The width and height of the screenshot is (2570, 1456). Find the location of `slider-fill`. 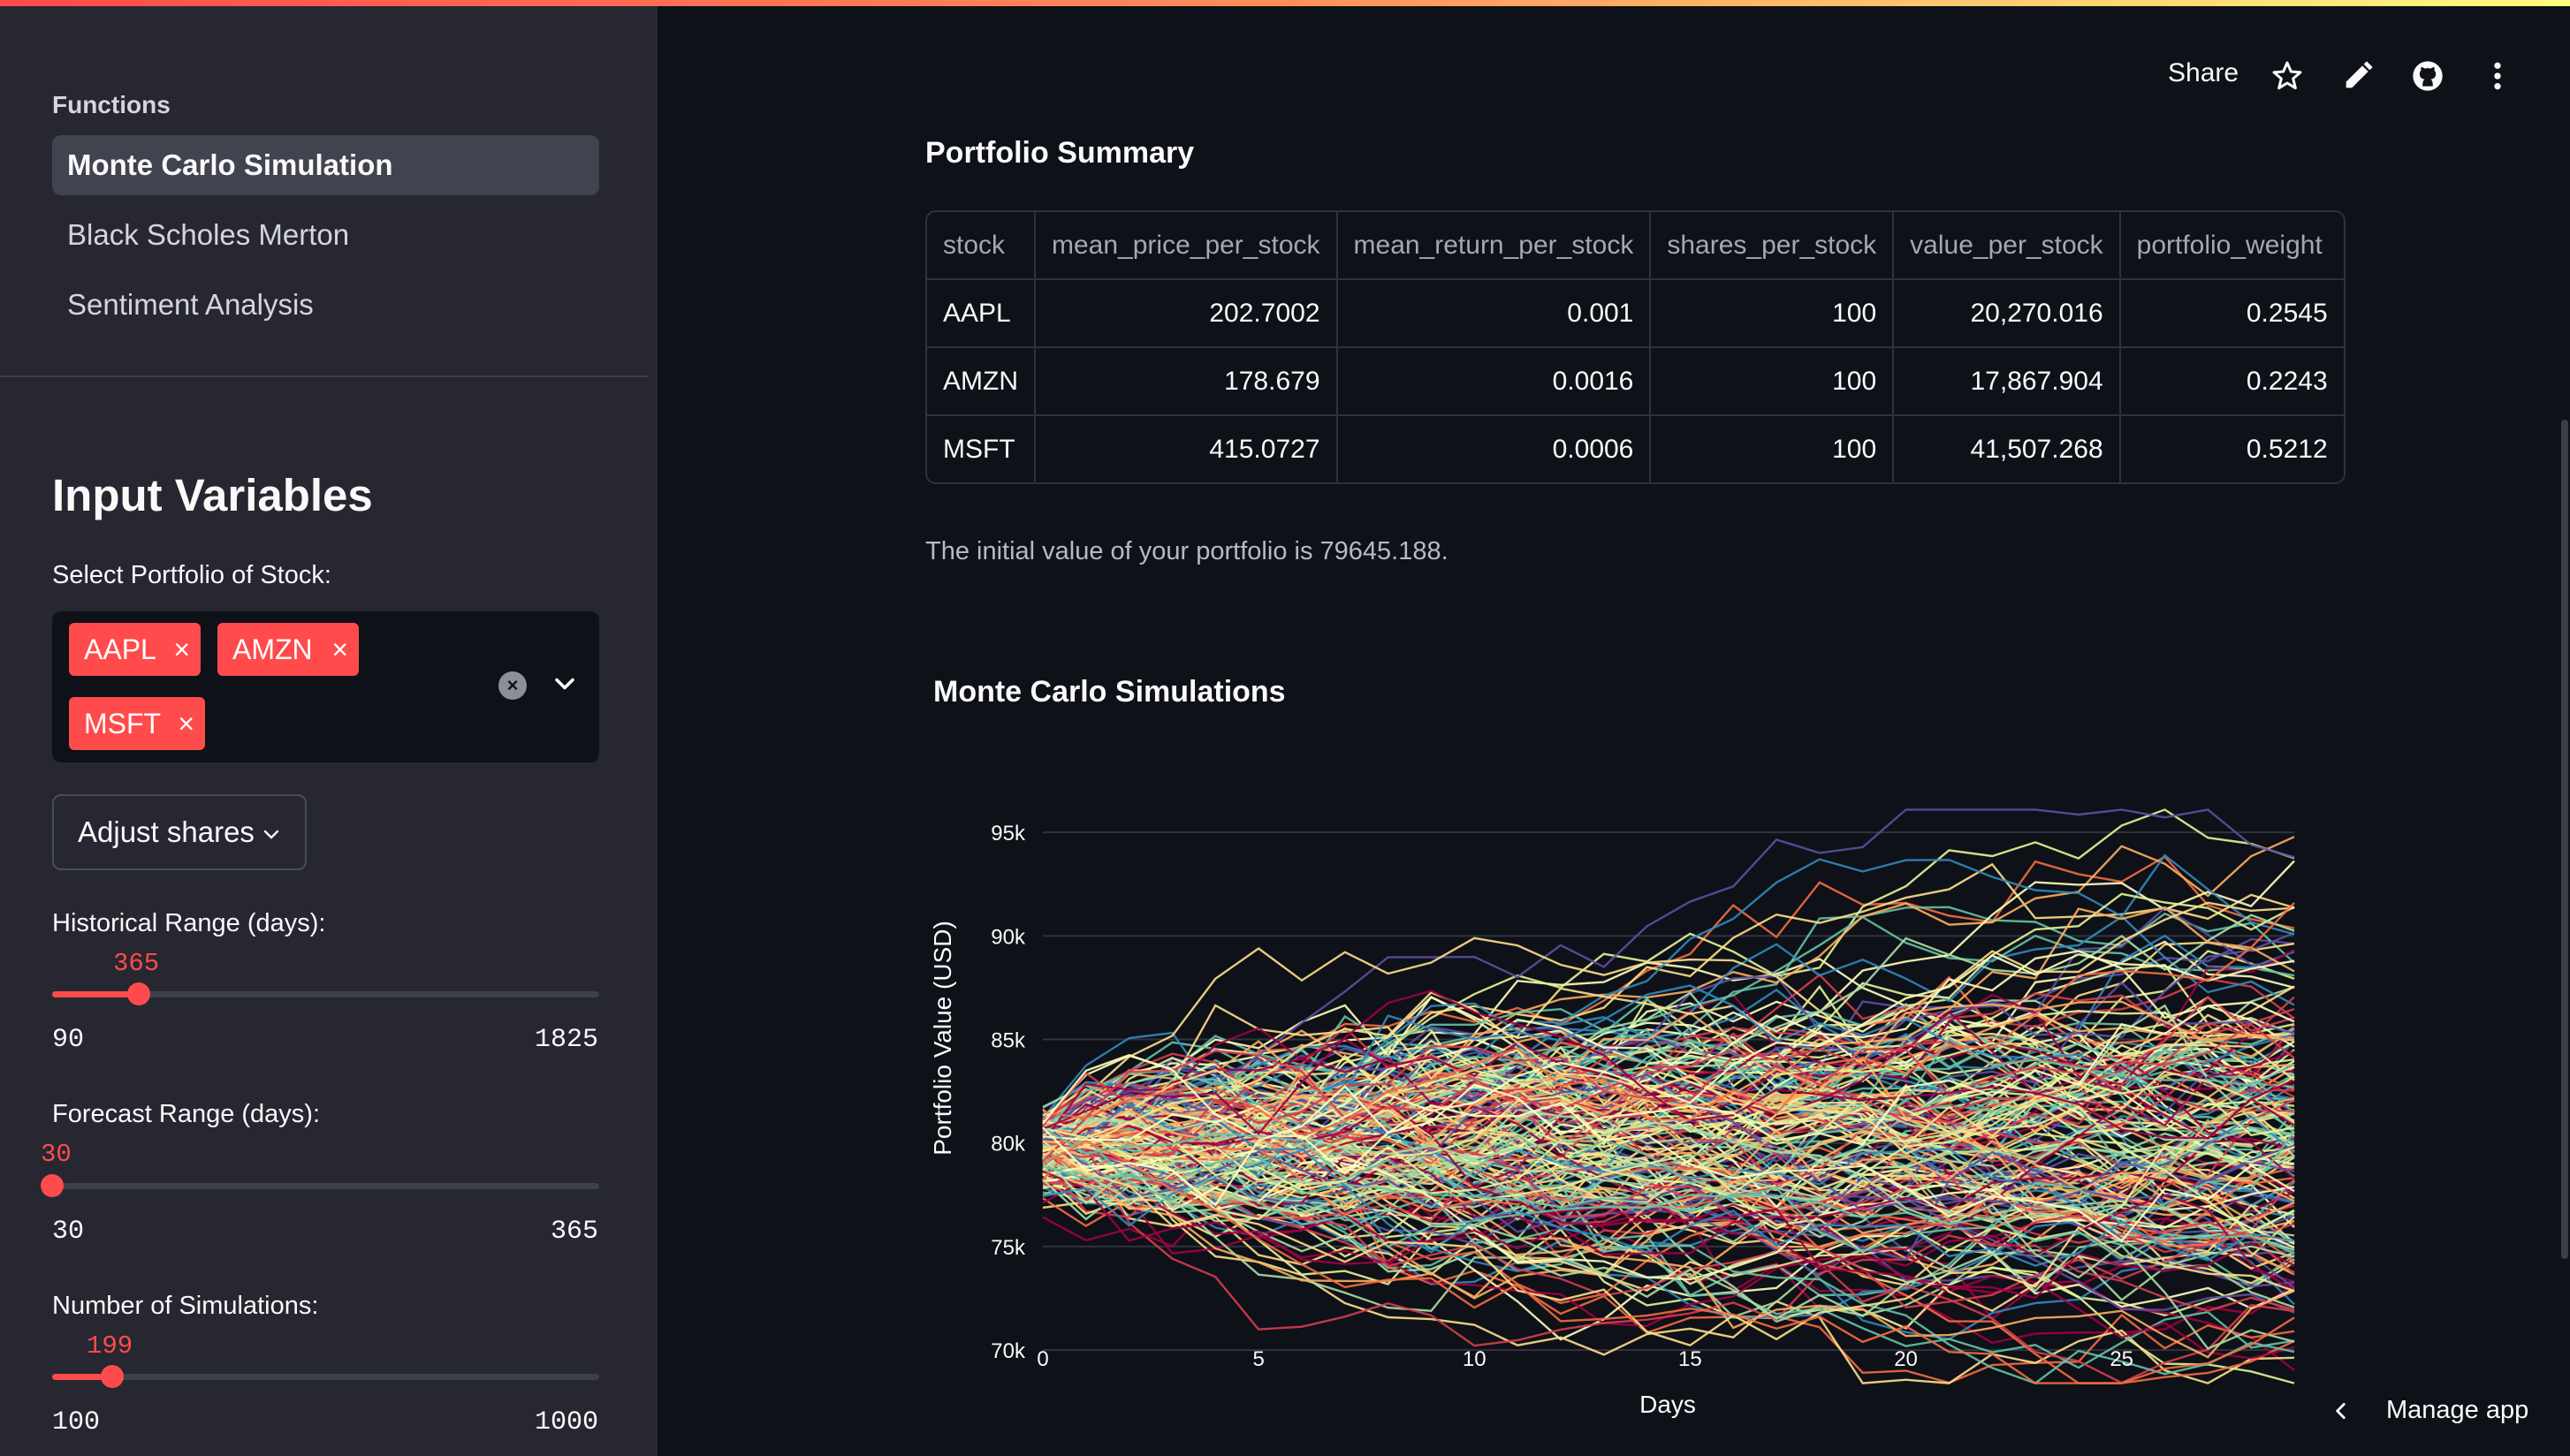

slider-fill is located at coordinates (95, 994).